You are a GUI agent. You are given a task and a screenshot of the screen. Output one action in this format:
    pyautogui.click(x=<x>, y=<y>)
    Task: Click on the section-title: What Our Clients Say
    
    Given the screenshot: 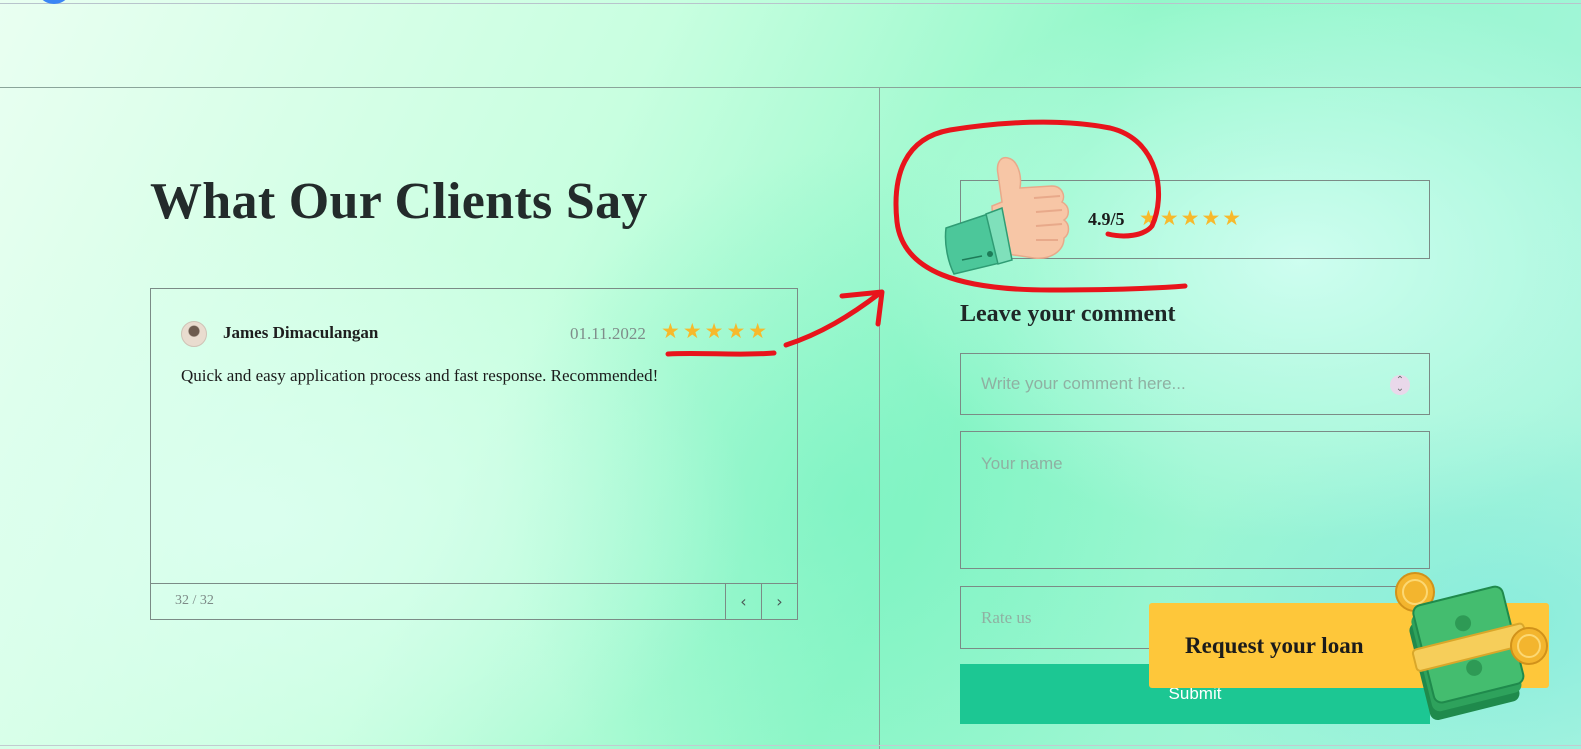 What is the action you would take?
    pyautogui.click(x=399, y=201)
    